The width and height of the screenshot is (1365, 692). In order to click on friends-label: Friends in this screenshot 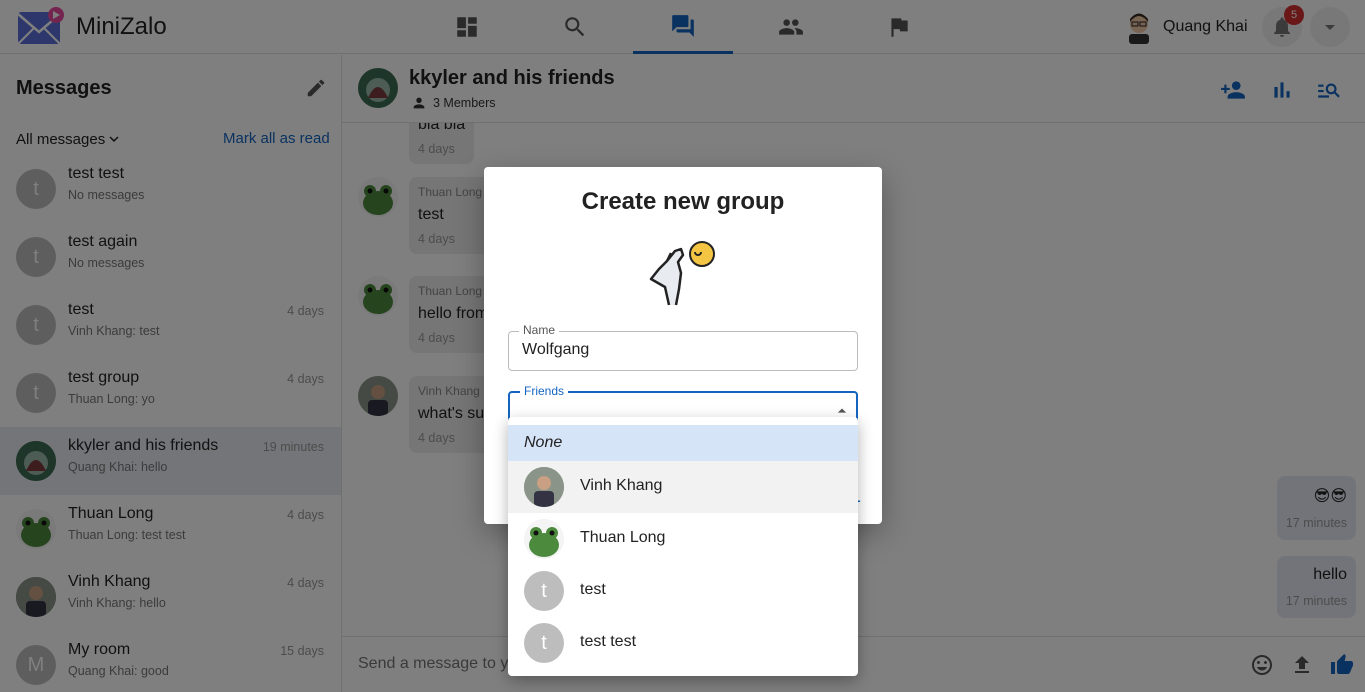, I will do `click(544, 391)`.